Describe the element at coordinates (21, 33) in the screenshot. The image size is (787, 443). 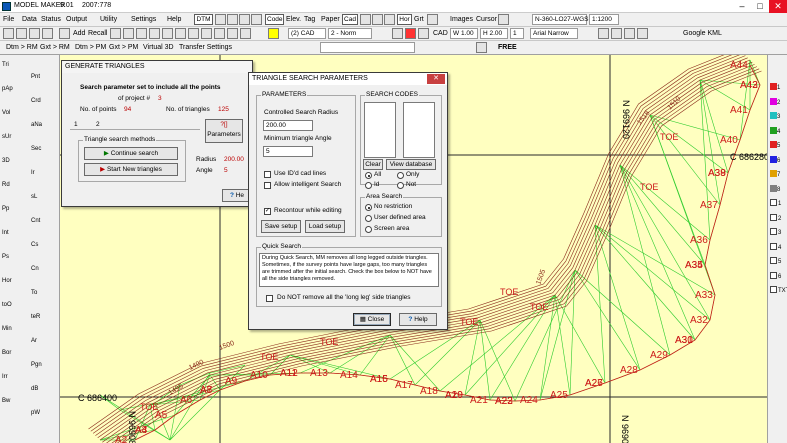
I see `open-icon` at that location.